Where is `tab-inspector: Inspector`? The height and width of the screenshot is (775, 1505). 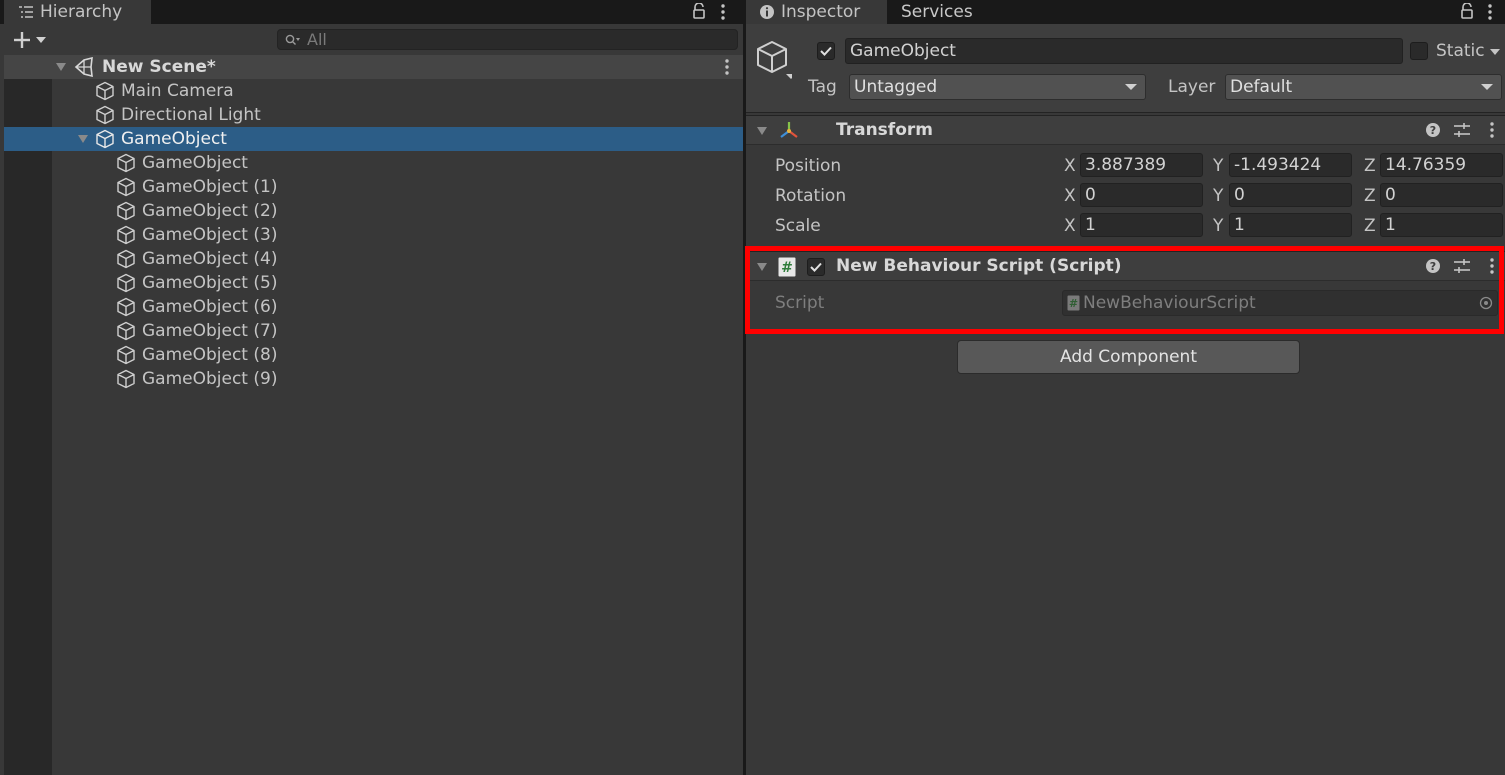
tab-inspector: Inspector is located at coordinates (816, 12).